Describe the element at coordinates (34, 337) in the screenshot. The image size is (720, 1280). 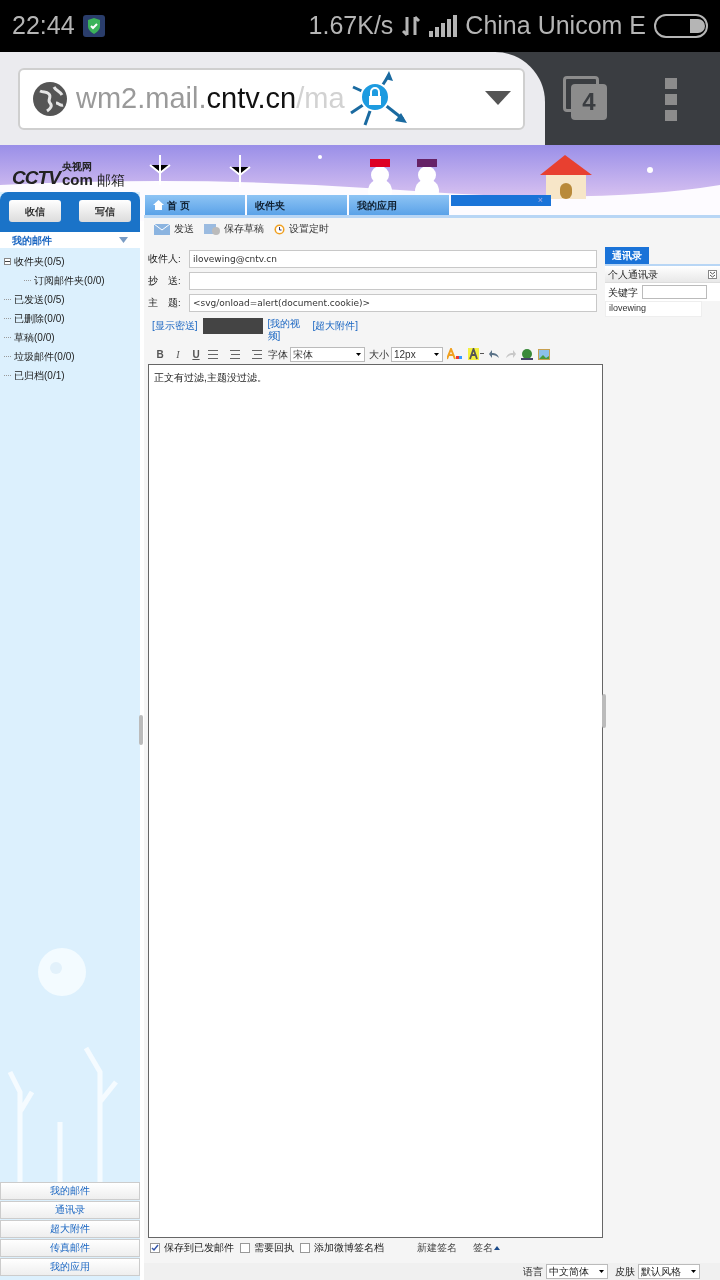
I see `folder-item: 草稿(0/0)` at that location.